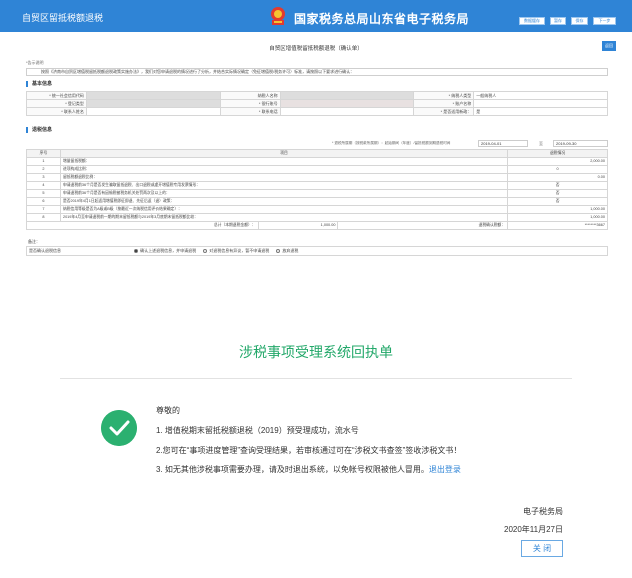  What do you see at coordinates (317, 186) in the screenshot?
I see `table-row: 4 申请退税前36个月是否发生骗取留抵退税、出口退税或虚开增值税专用发票情形：否` at bounding box center [317, 186].